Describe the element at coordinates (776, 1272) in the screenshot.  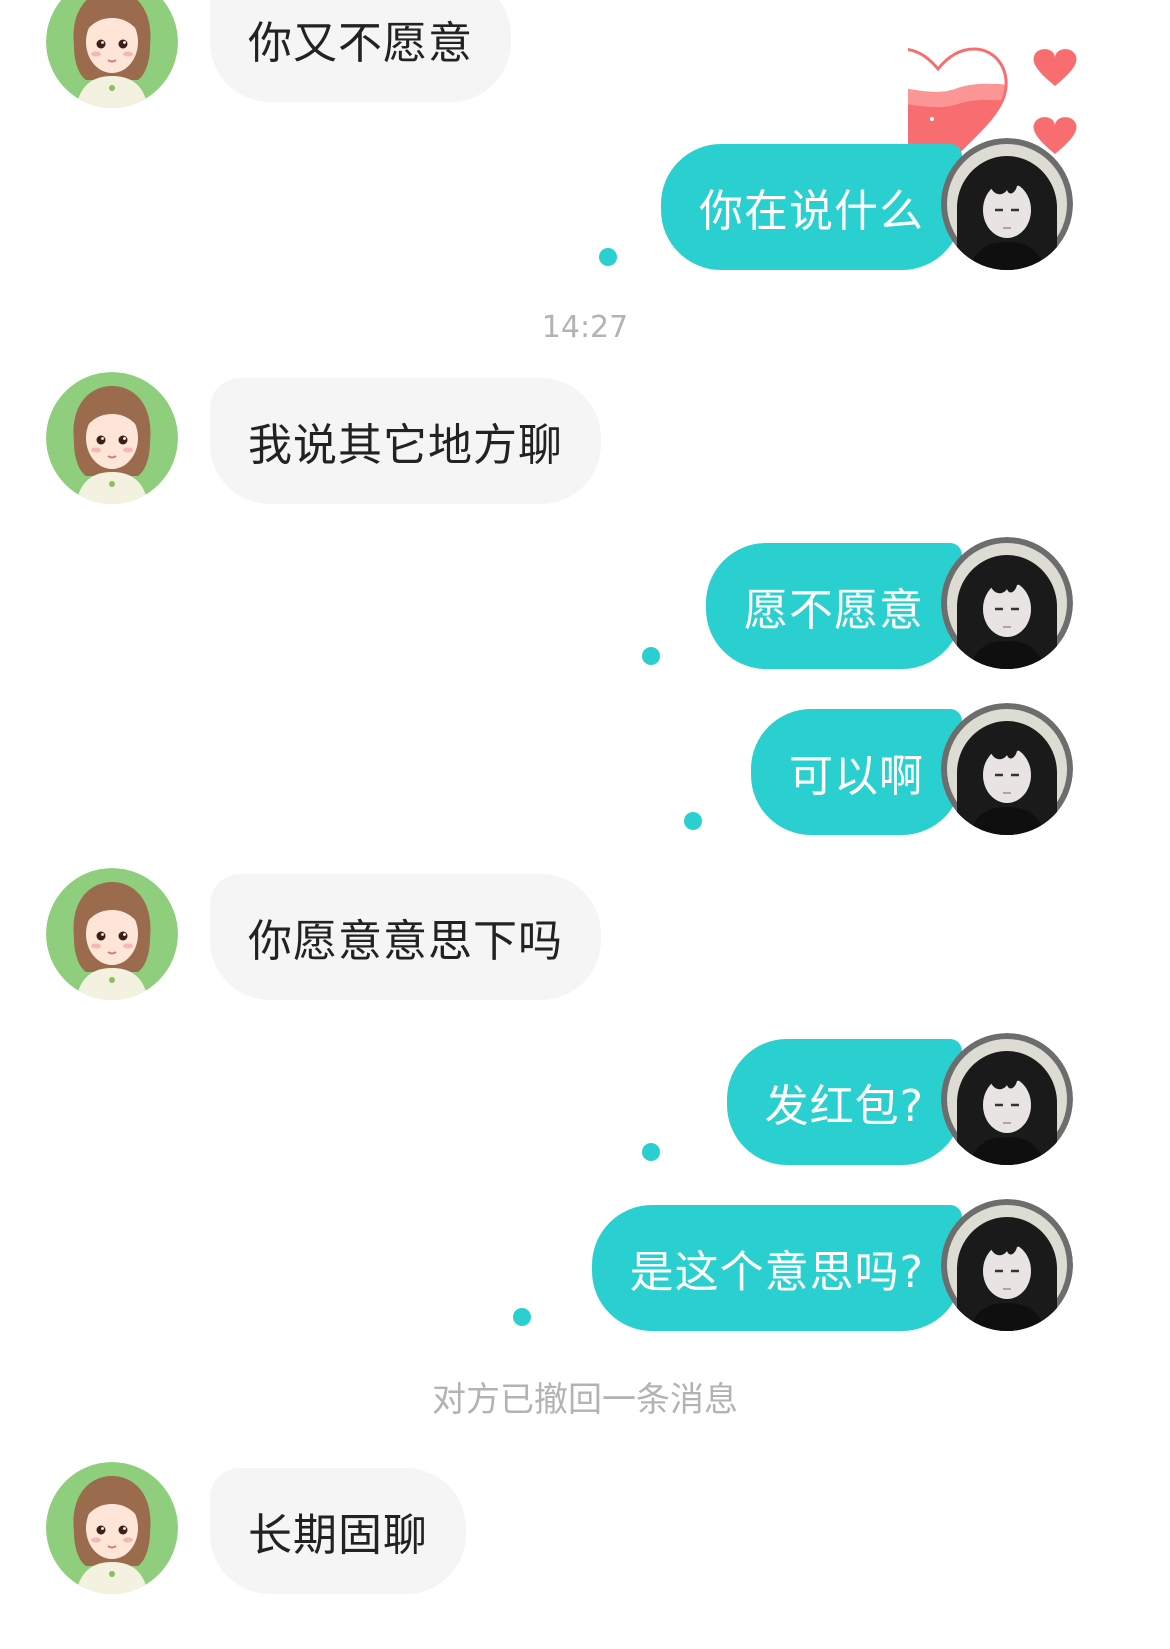
I see `message-text: 是这个意思吗?` at that location.